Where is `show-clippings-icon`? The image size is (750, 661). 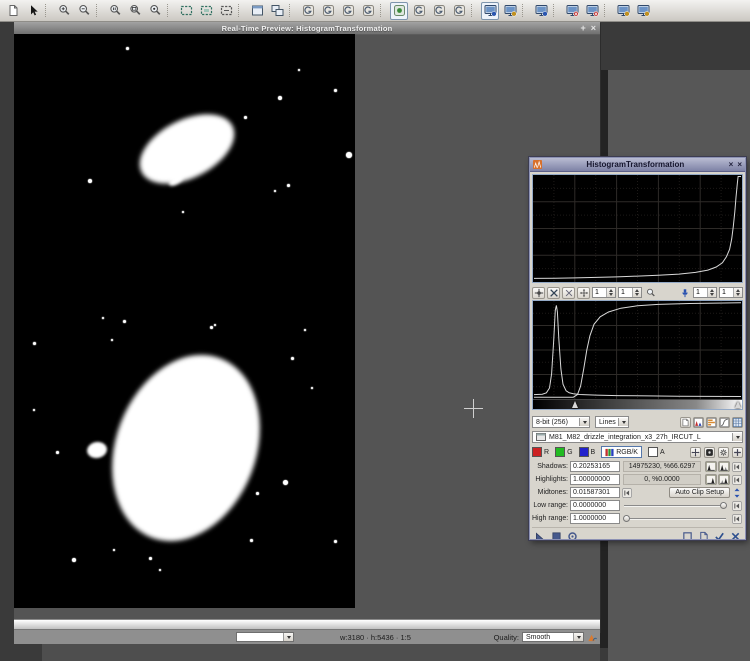
show-clippings-icon is located at coordinates (698, 422).